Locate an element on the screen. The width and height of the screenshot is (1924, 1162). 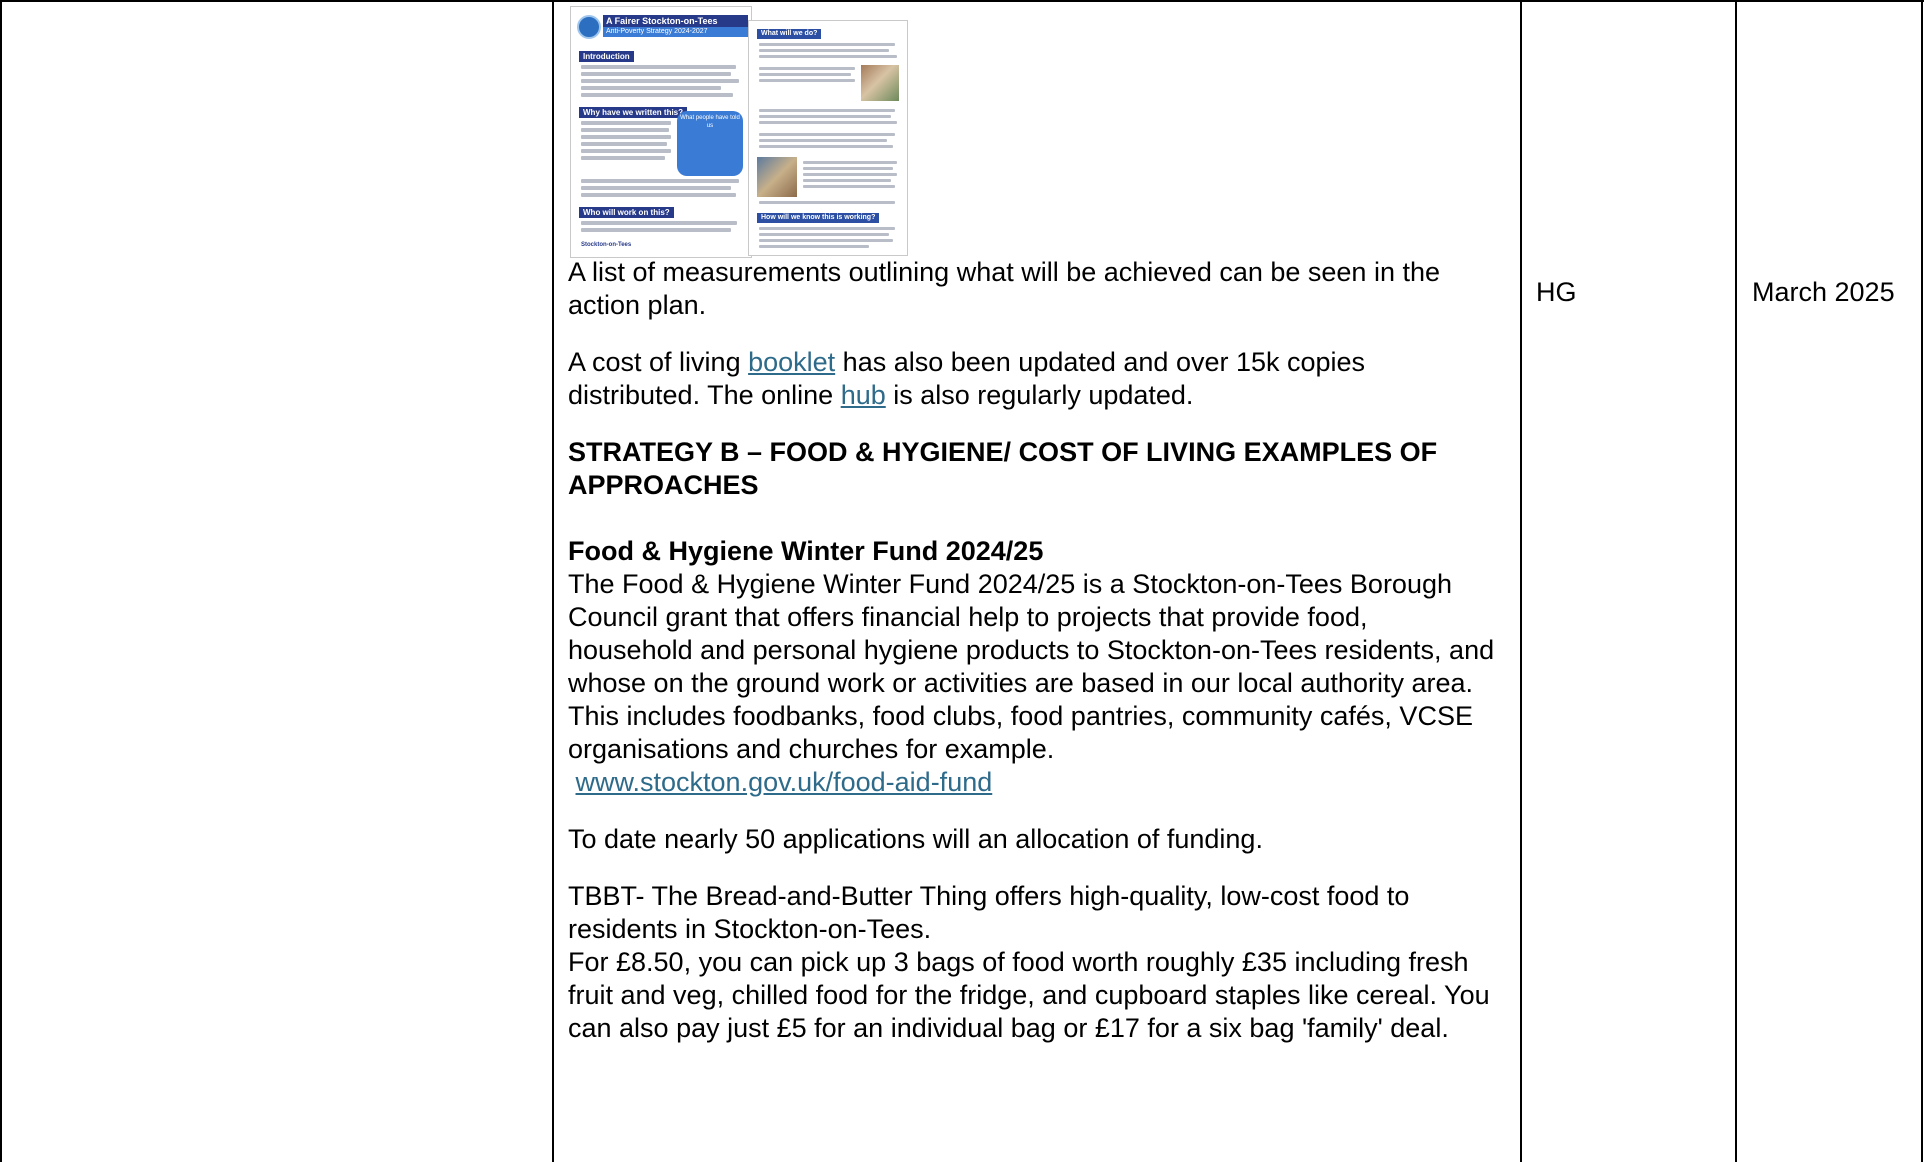
date-cell: March 2025 is located at coordinates (1836, 292).